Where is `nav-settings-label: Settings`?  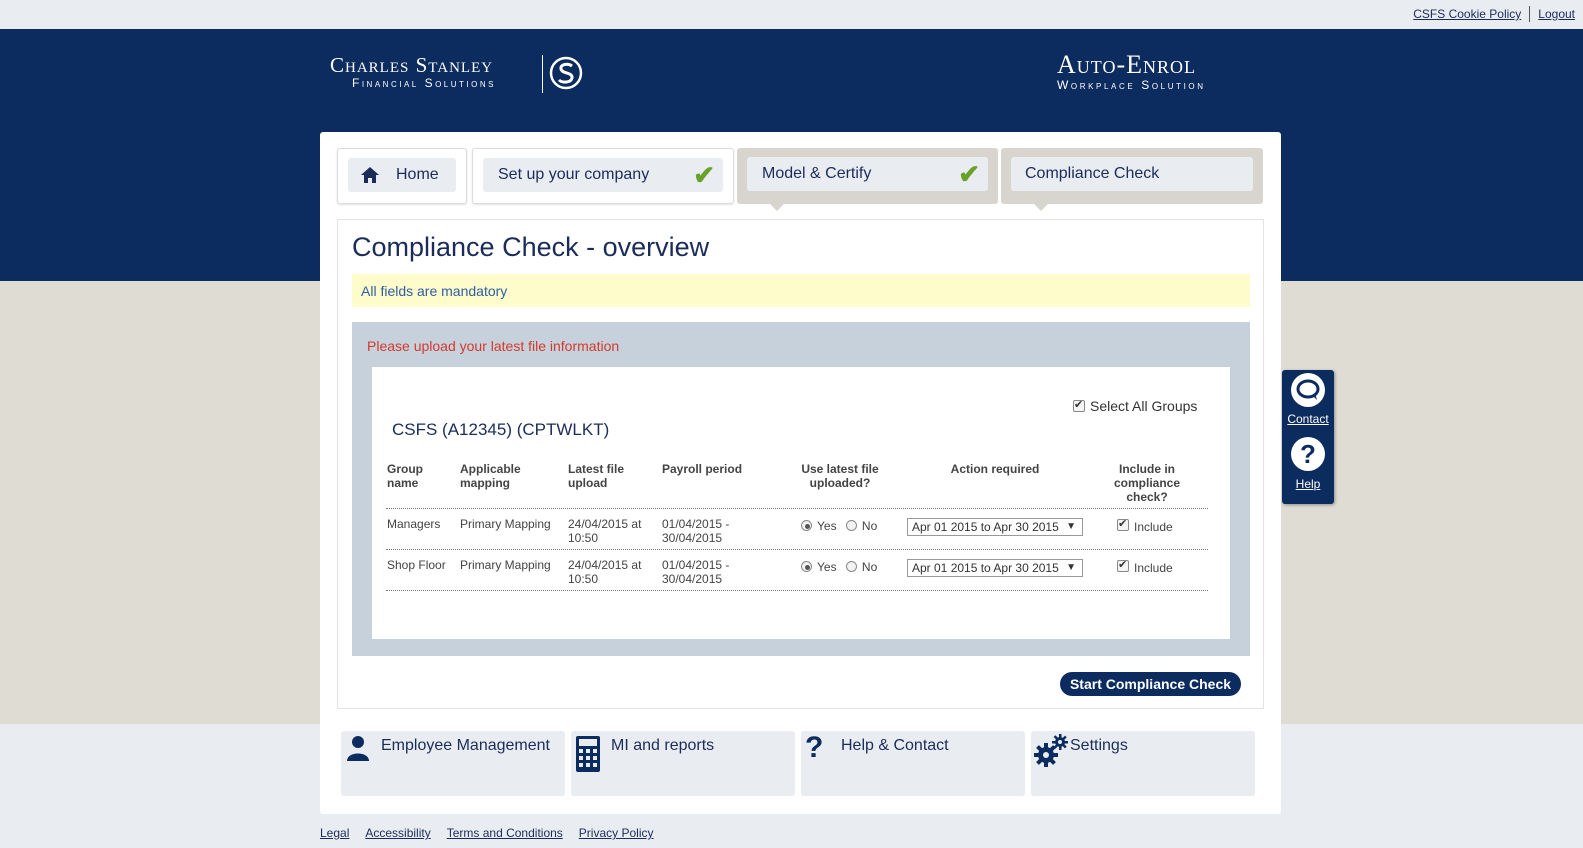 nav-settings-label: Settings is located at coordinates (1099, 745).